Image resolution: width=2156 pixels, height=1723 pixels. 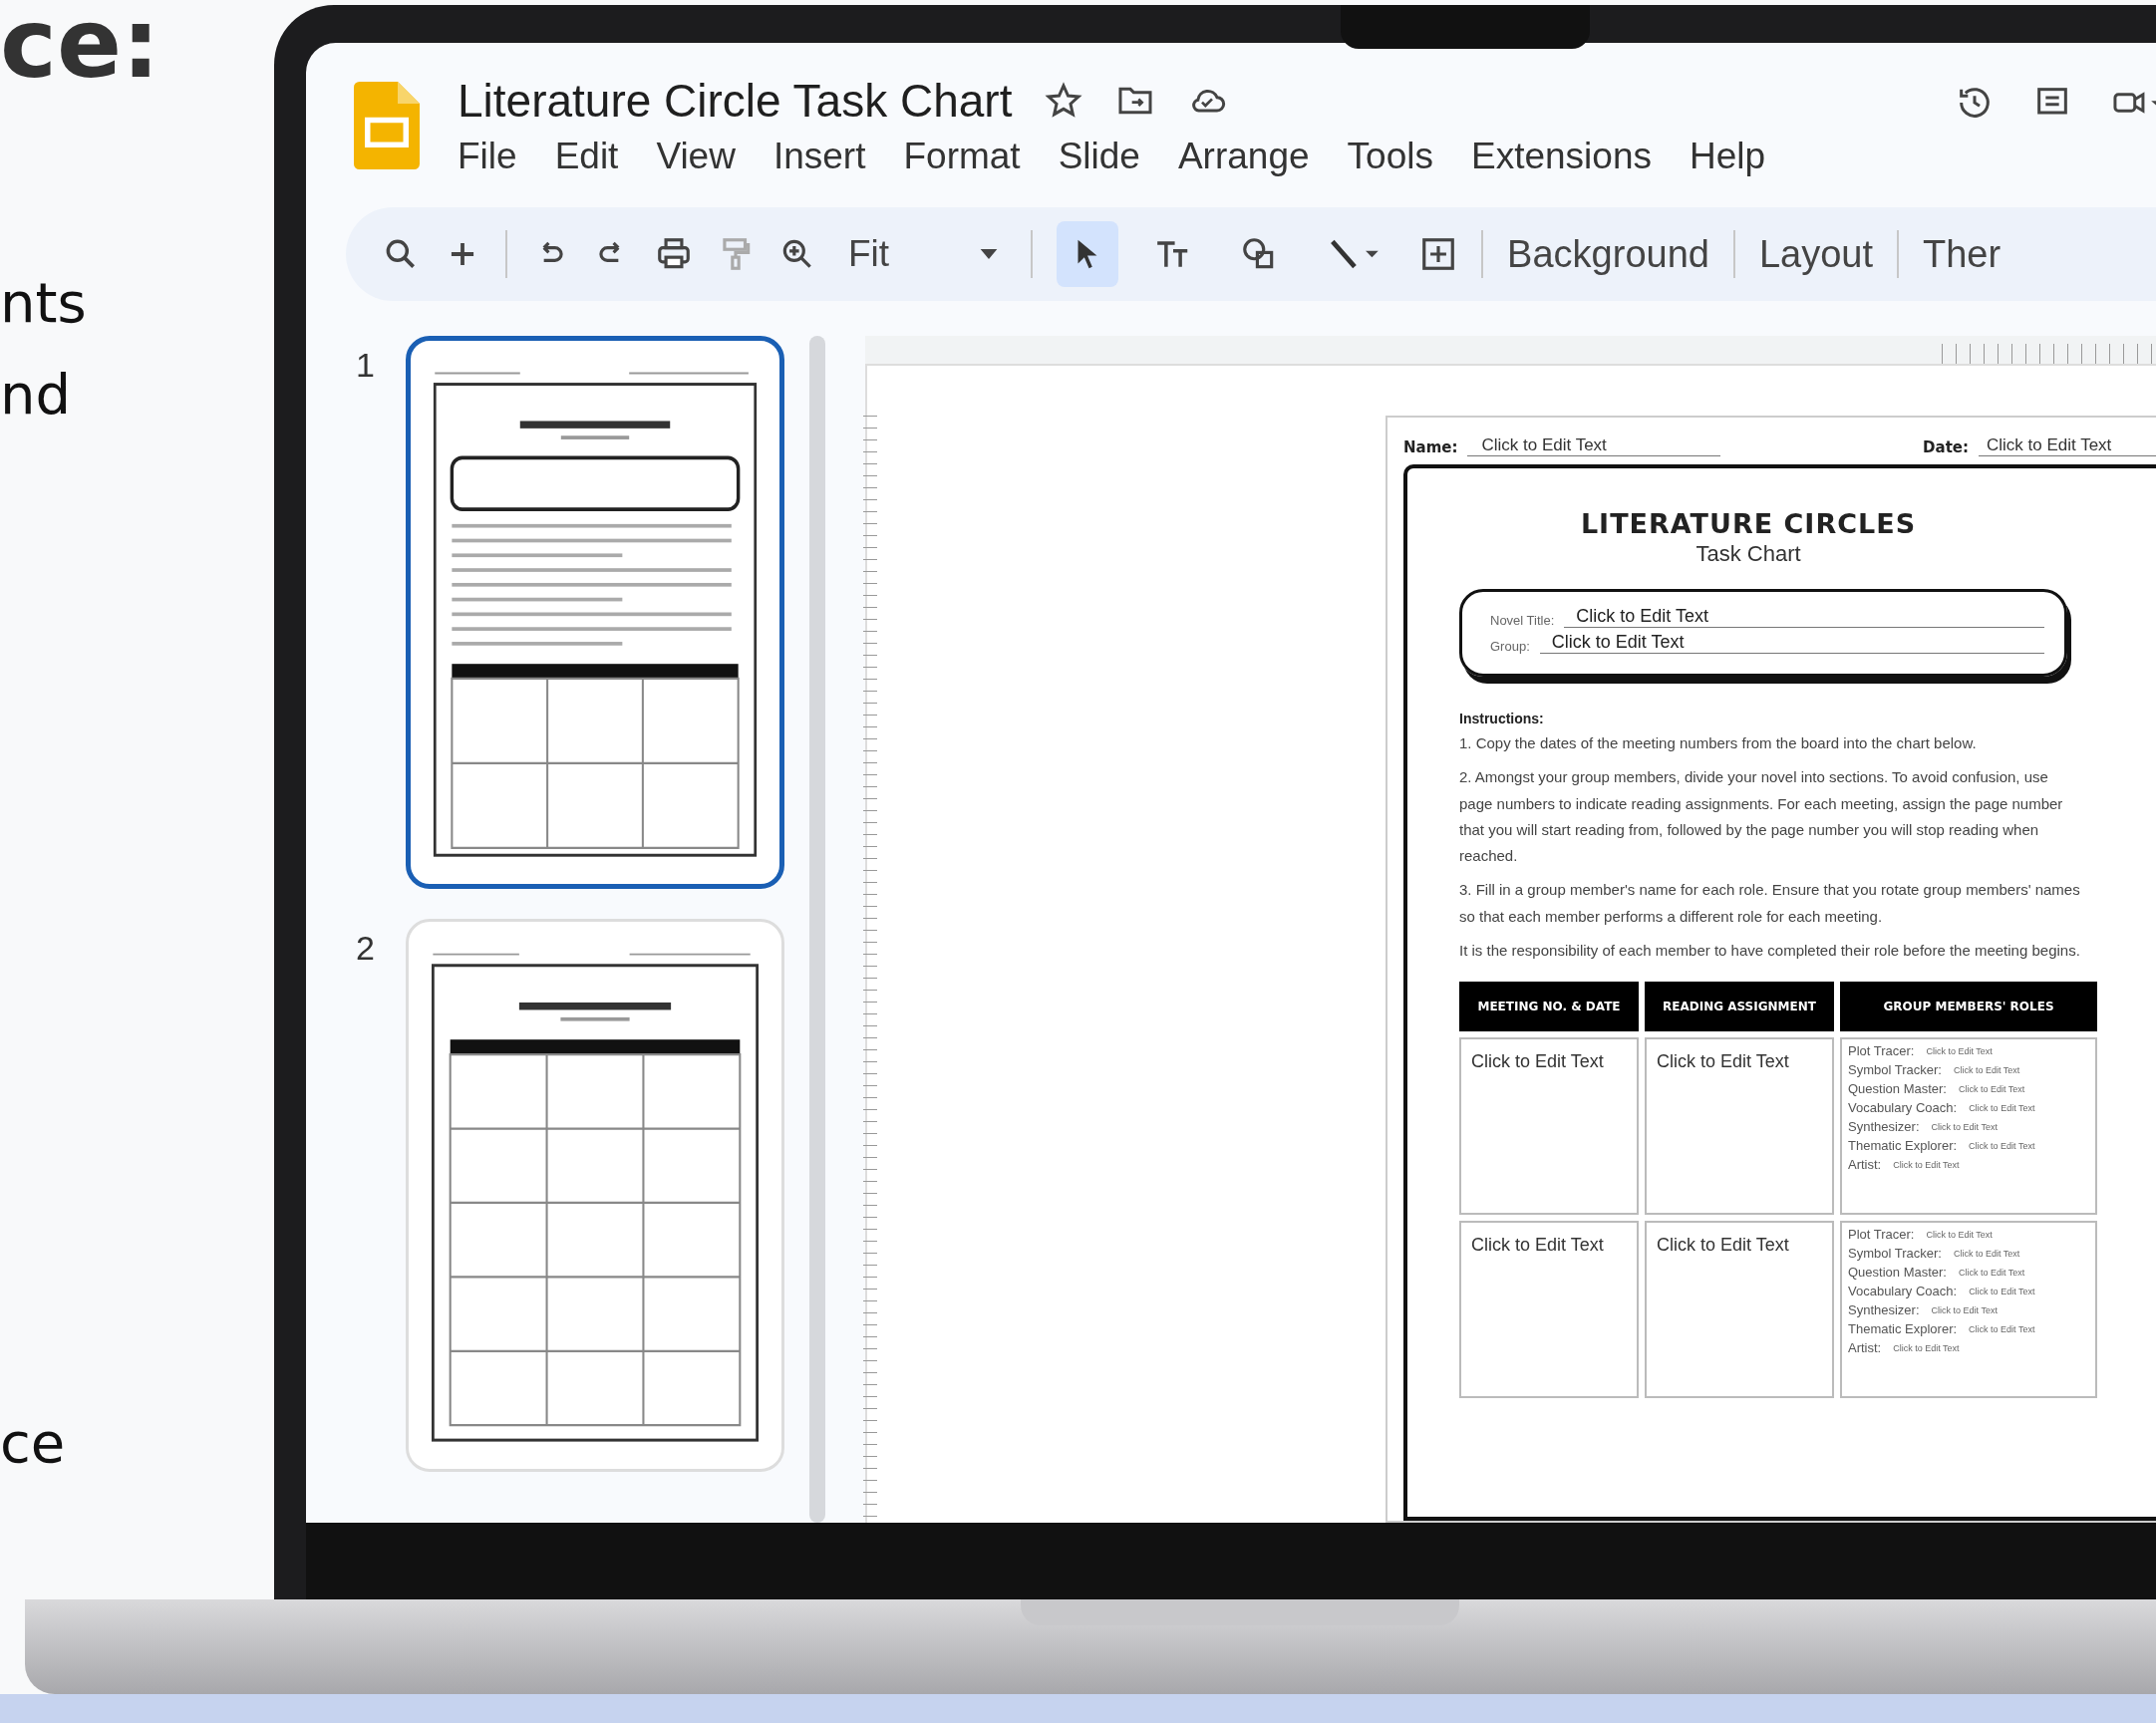 I want to click on worksheet-subheading: Task Chart, so click(x=1748, y=554).